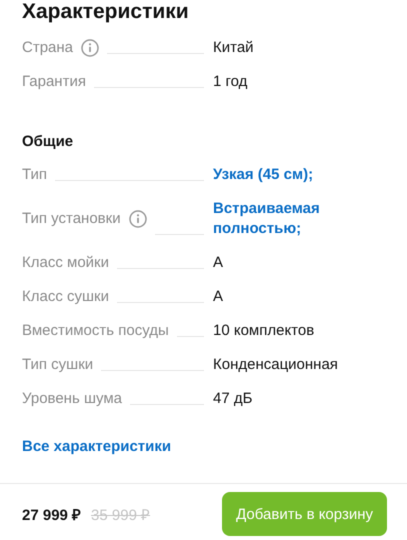 The width and height of the screenshot is (407, 540). I want to click on spec-value-link: Встраиваемая полностью;, so click(299, 219).